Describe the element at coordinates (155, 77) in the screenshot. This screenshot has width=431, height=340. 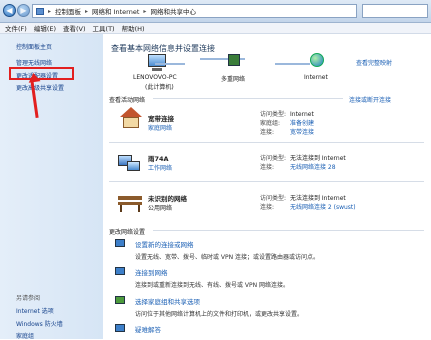
I see `map-pc-label: LENOVOVO-PC` at that location.